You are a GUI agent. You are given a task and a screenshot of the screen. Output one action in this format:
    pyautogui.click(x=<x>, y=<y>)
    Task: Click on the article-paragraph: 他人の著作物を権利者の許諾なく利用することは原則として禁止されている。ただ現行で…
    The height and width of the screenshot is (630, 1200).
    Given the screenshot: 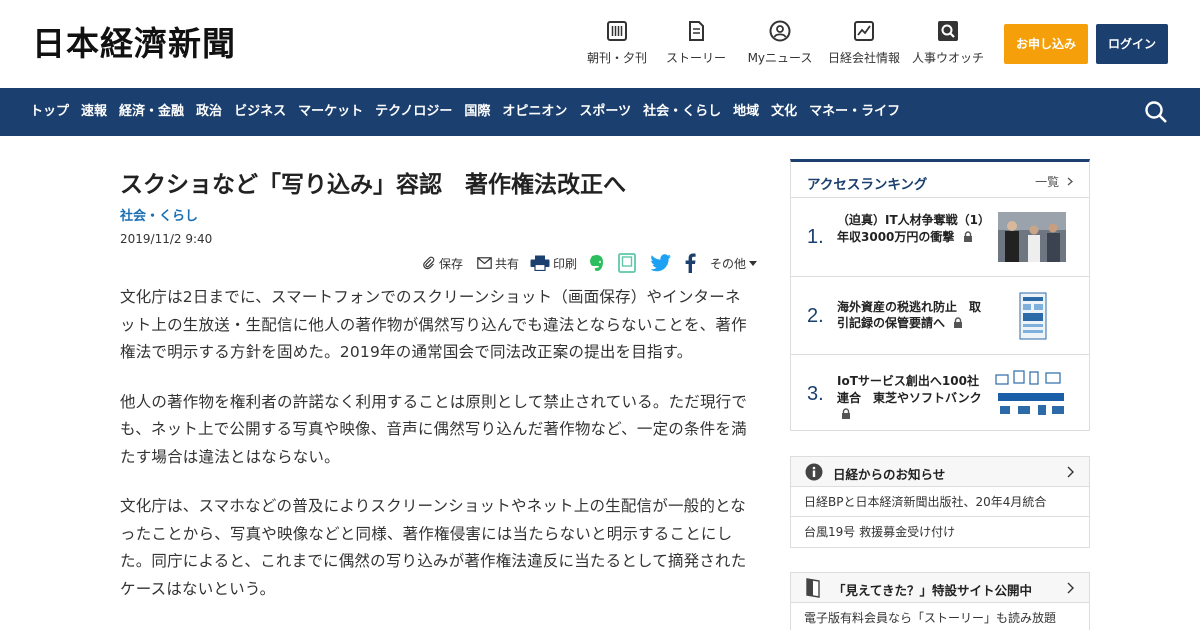 What is the action you would take?
    pyautogui.click(x=434, y=429)
    